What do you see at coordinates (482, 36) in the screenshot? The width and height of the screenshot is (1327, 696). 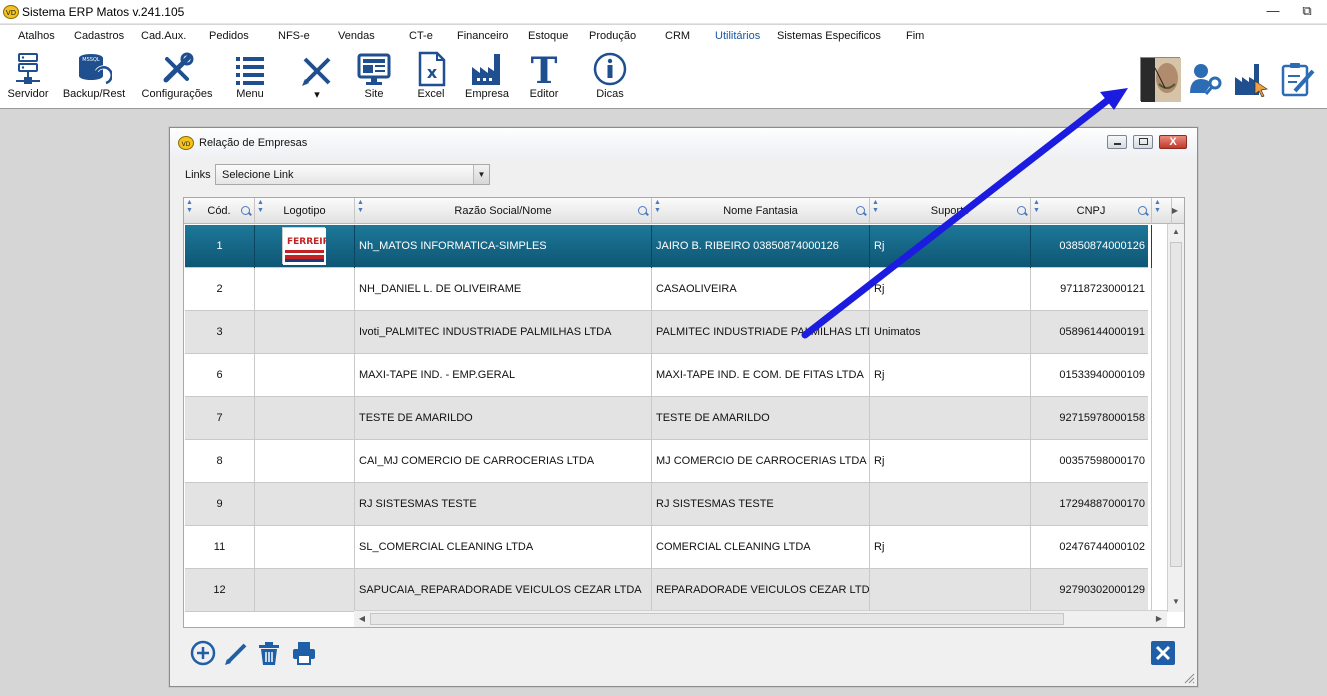 I see `menu-financeiro: Financeiro` at bounding box center [482, 36].